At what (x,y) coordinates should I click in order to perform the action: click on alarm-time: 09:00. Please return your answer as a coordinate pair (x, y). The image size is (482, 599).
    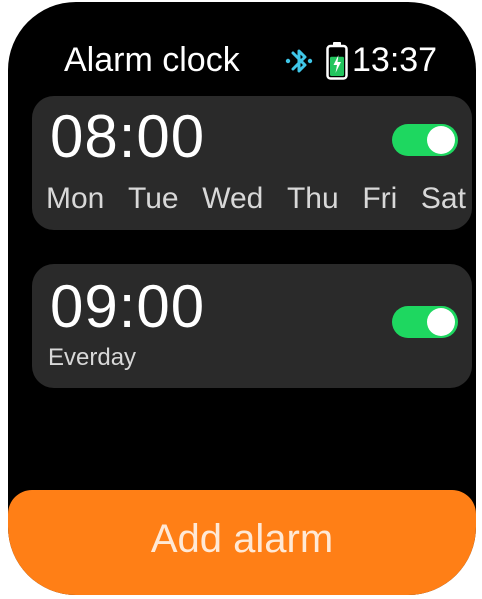
    Looking at the image, I should click on (128, 306).